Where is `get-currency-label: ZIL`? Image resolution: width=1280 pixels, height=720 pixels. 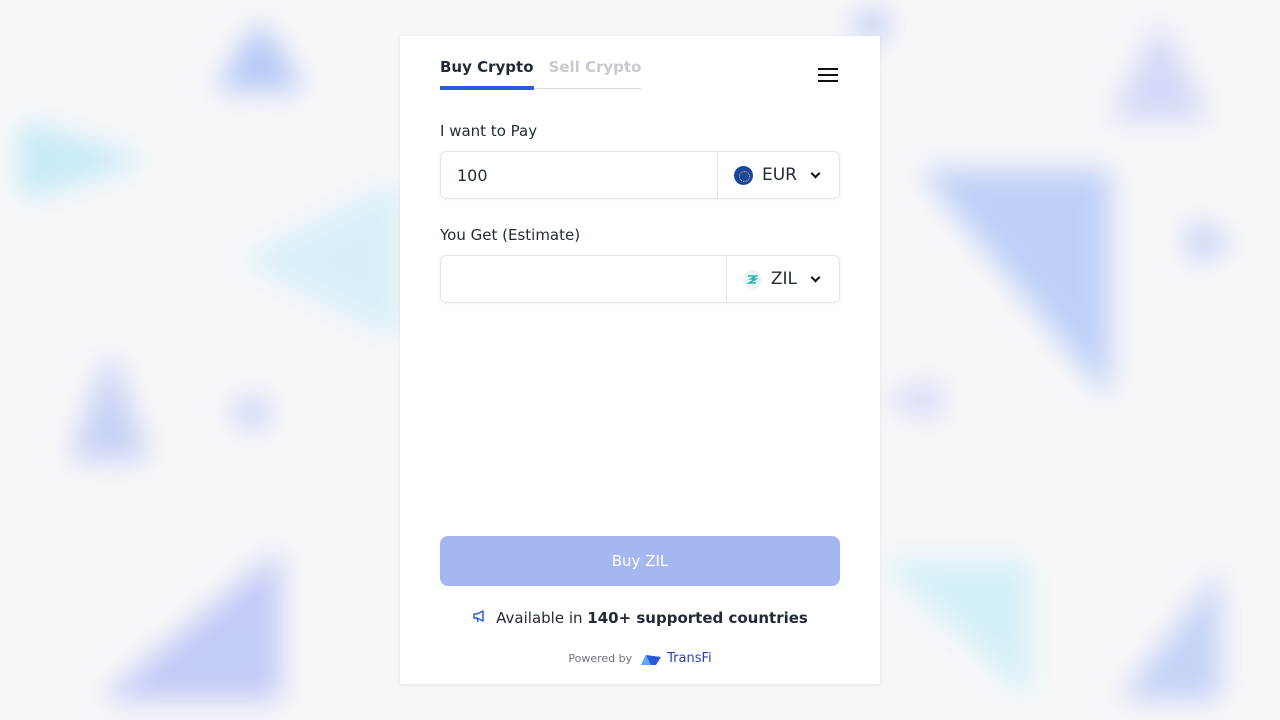 get-currency-label: ZIL is located at coordinates (783, 279).